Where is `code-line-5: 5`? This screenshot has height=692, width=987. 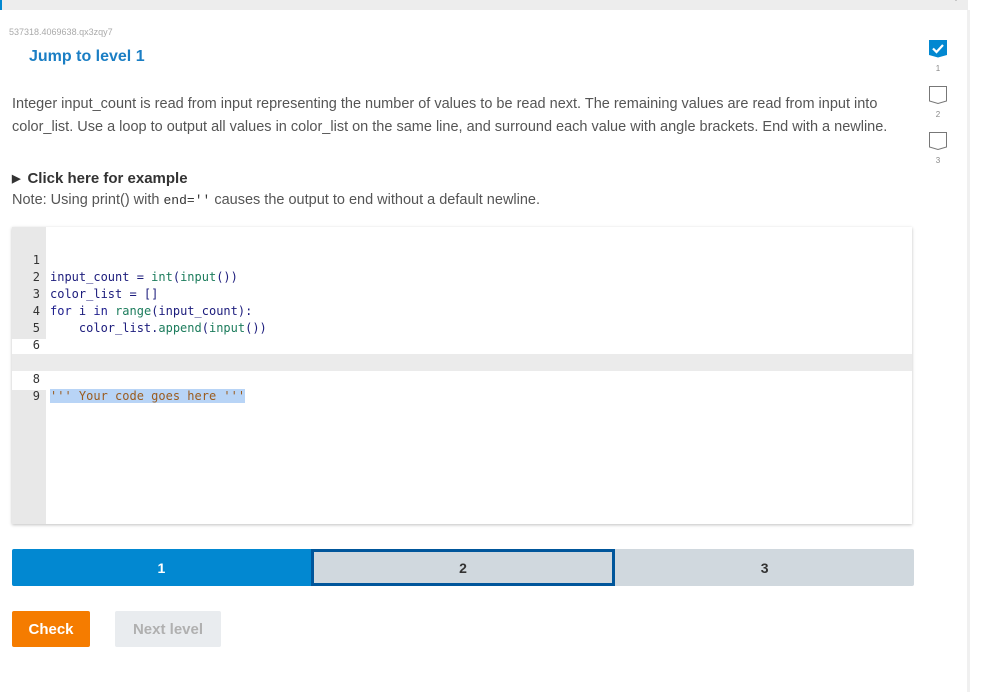
code-line-5: 5 is located at coordinates (462, 319).